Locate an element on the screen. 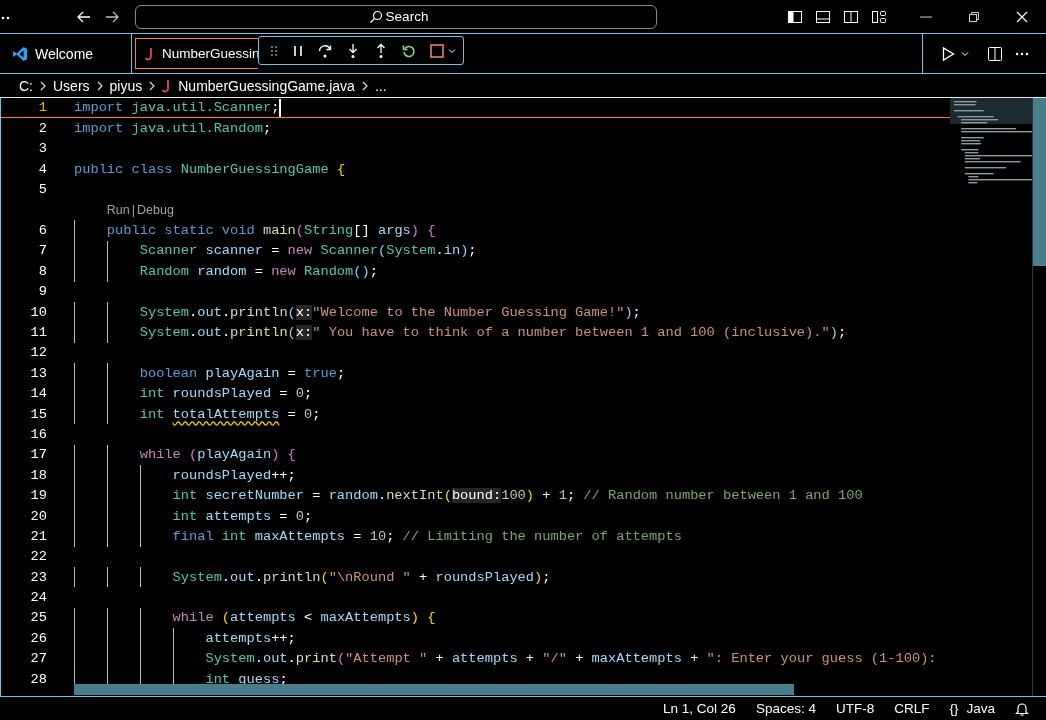 This screenshot has width=1046, height=720. restore-icon is located at coordinates (974, 16).